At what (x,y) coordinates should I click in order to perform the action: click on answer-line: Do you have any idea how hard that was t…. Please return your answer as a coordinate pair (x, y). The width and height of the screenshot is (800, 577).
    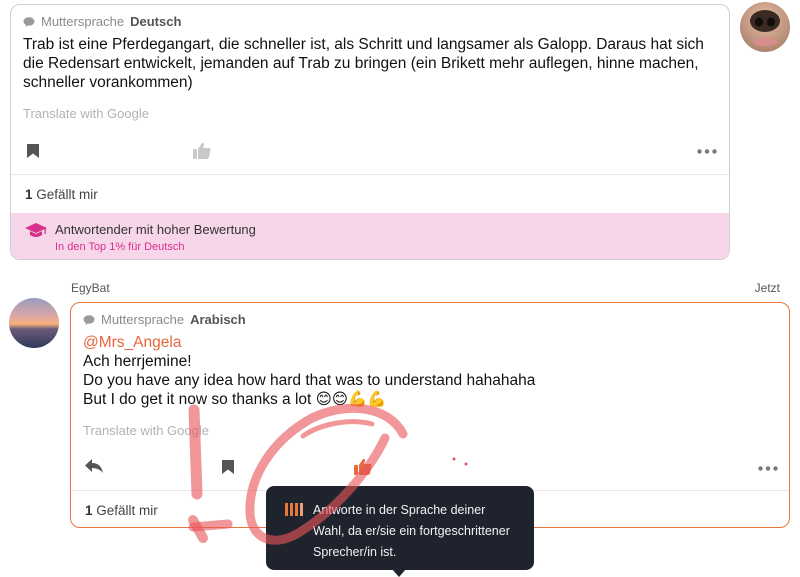
    Looking at the image, I should click on (309, 380).